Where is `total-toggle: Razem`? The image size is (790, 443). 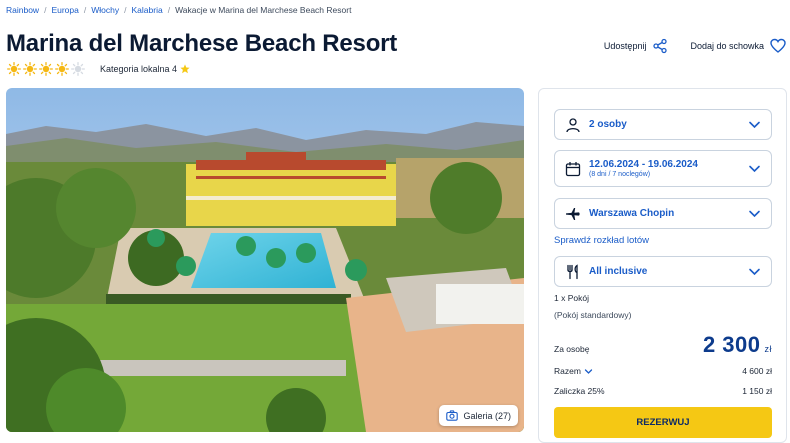
total-toggle: Razem is located at coordinates (573, 371).